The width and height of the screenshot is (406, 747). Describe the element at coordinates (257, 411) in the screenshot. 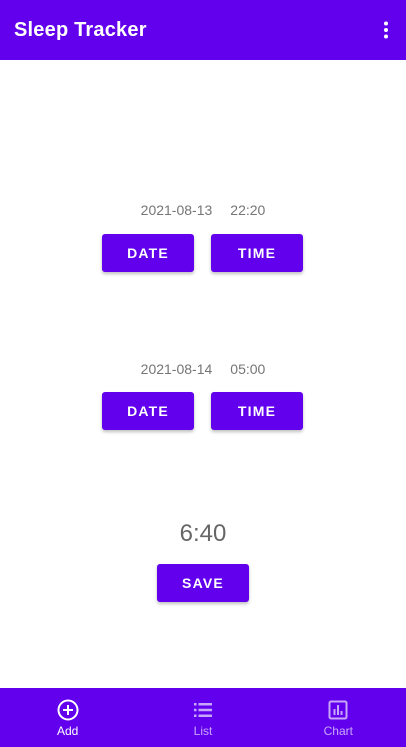

I see `end-time-button: TIME` at that location.